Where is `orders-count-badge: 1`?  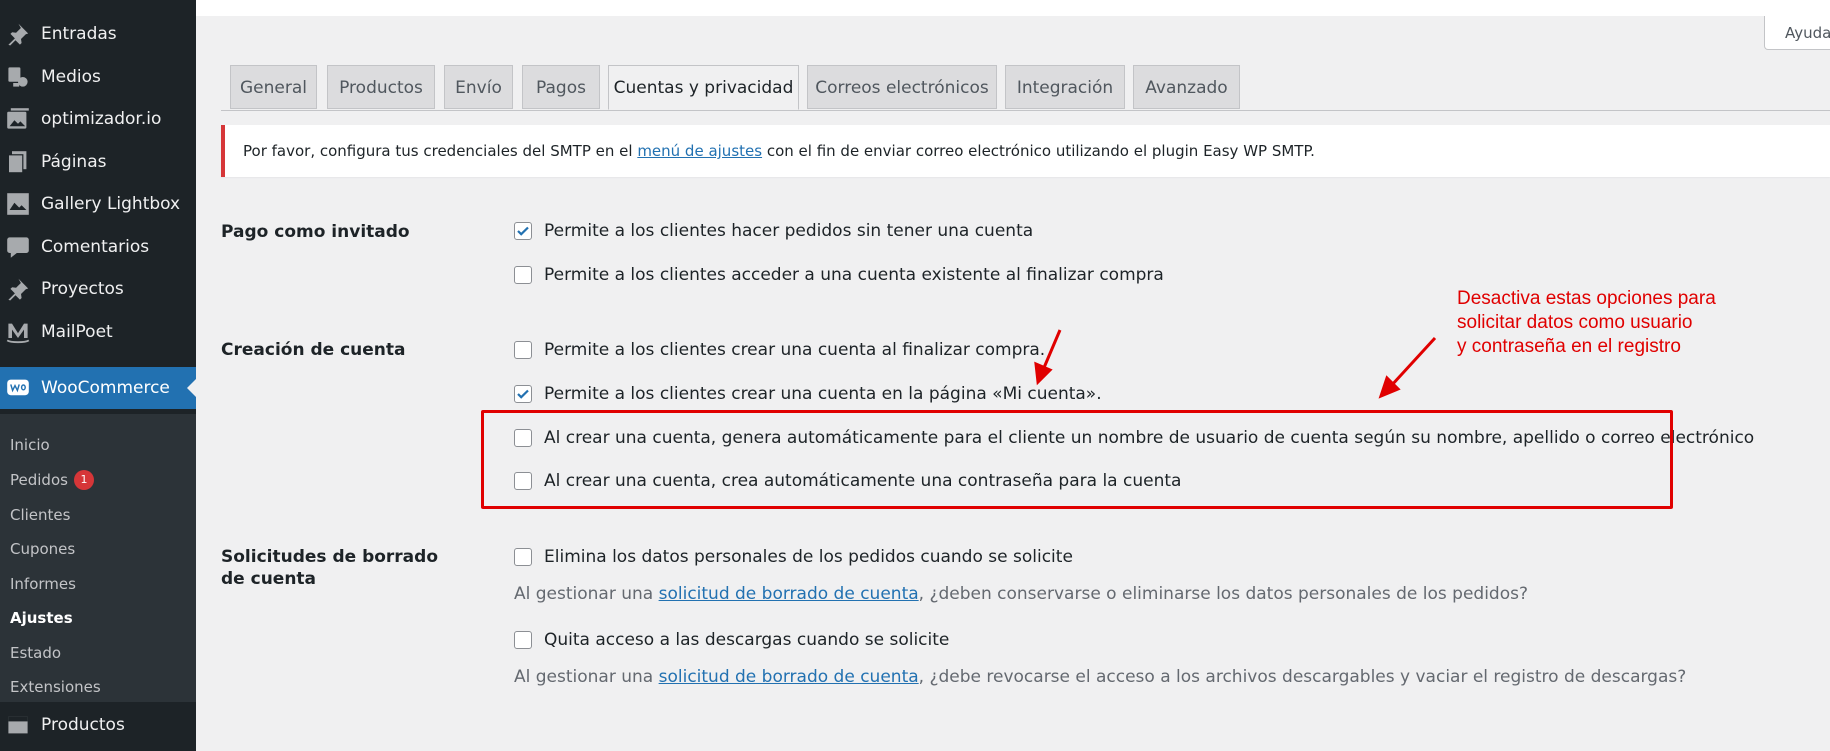 orders-count-badge: 1 is located at coordinates (83, 480).